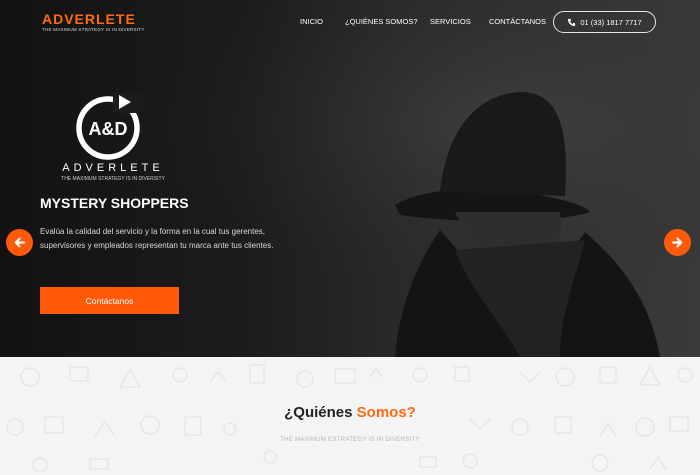  What do you see at coordinates (381, 21) in the screenshot?
I see `nav-item-quienes-somos: ¿QUIÉNES SOMOS?` at bounding box center [381, 21].